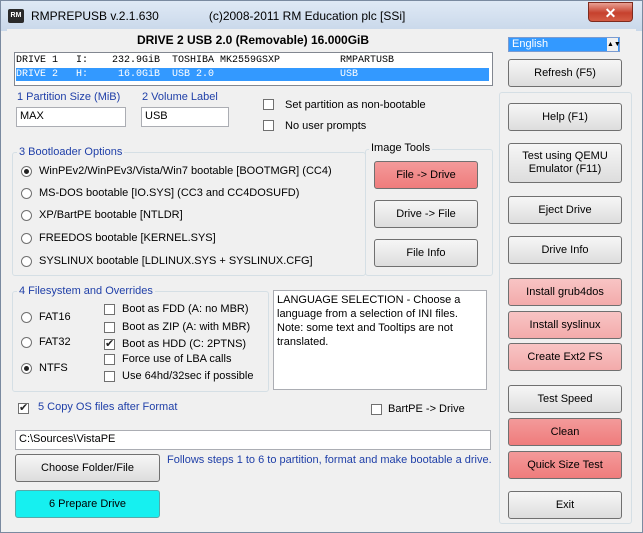  I want to click on filesystem-title: 4 Filesystem and Overrides, so click(86, 291).